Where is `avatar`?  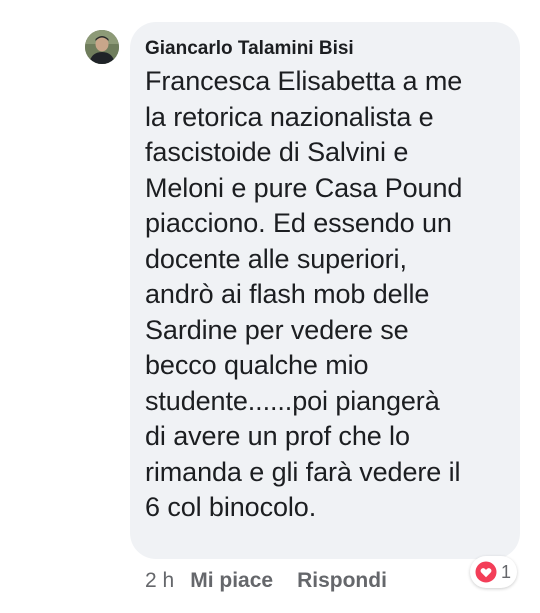 avatar is located at coordinates (102, 47).